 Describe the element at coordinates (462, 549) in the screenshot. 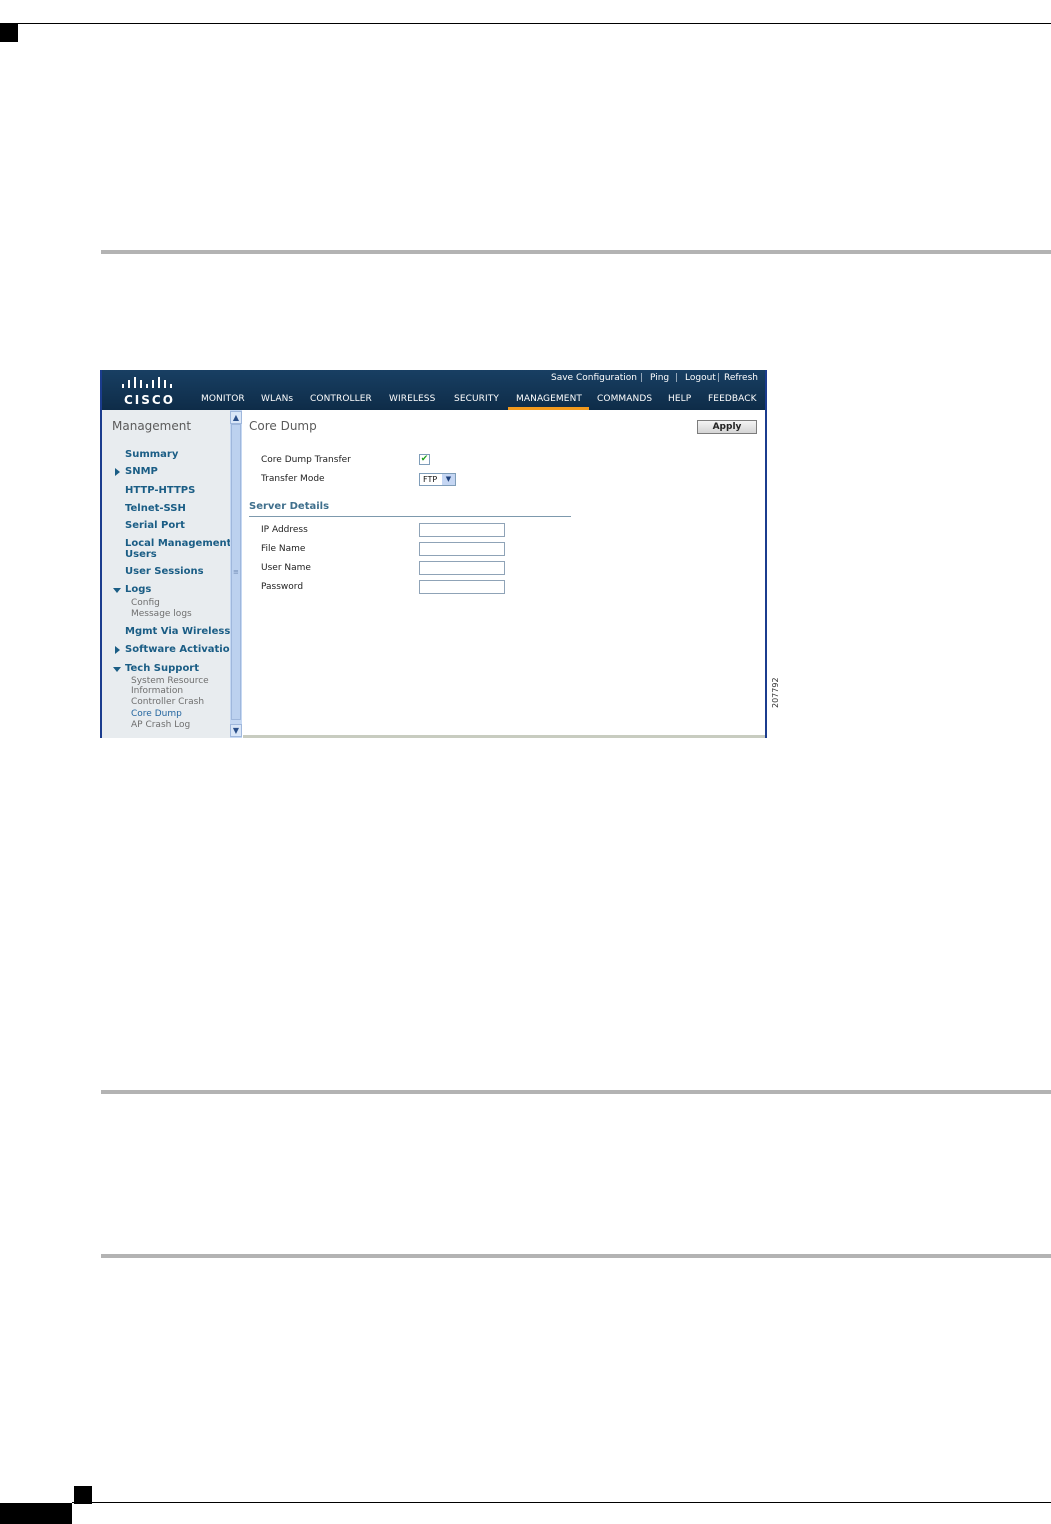

I see `file-name-input` at that location.